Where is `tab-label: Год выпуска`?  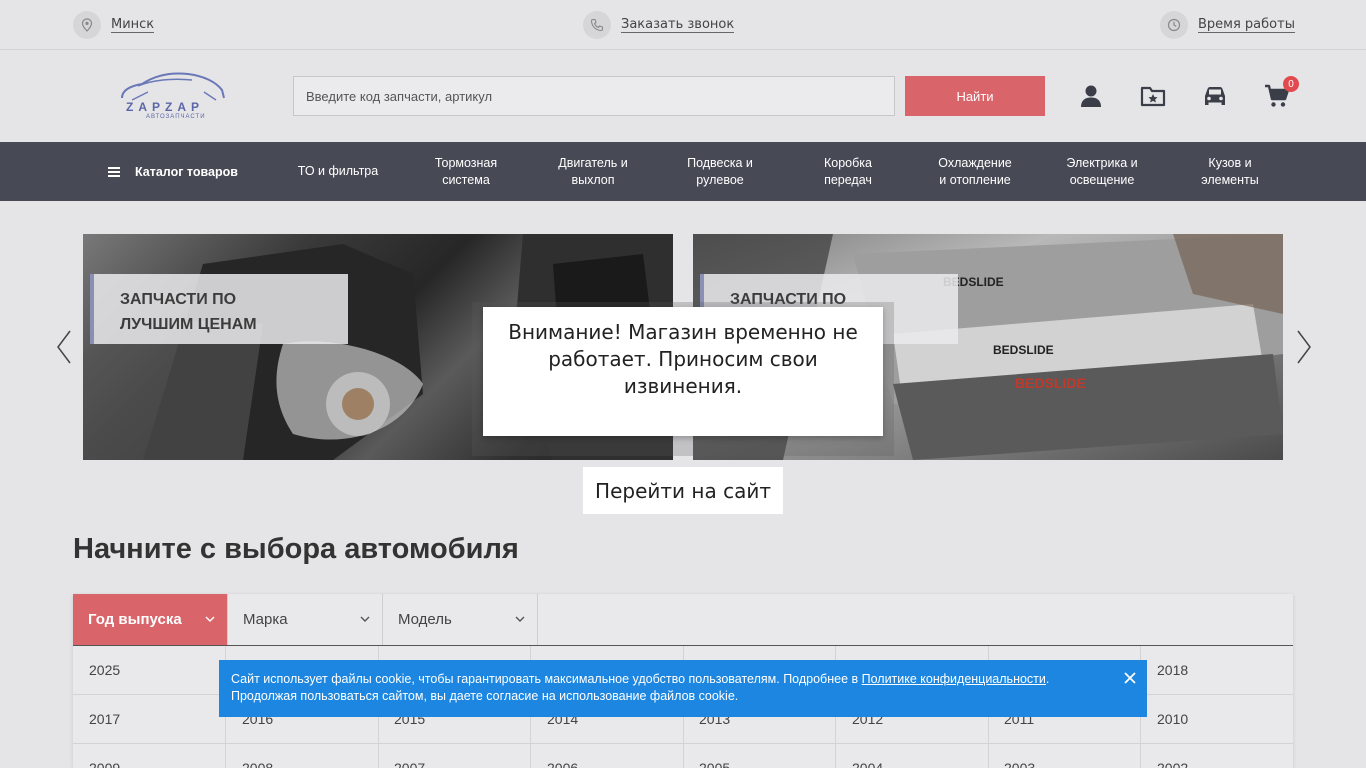 tab-label: Год выпуска is located at coordinates (135, 619).